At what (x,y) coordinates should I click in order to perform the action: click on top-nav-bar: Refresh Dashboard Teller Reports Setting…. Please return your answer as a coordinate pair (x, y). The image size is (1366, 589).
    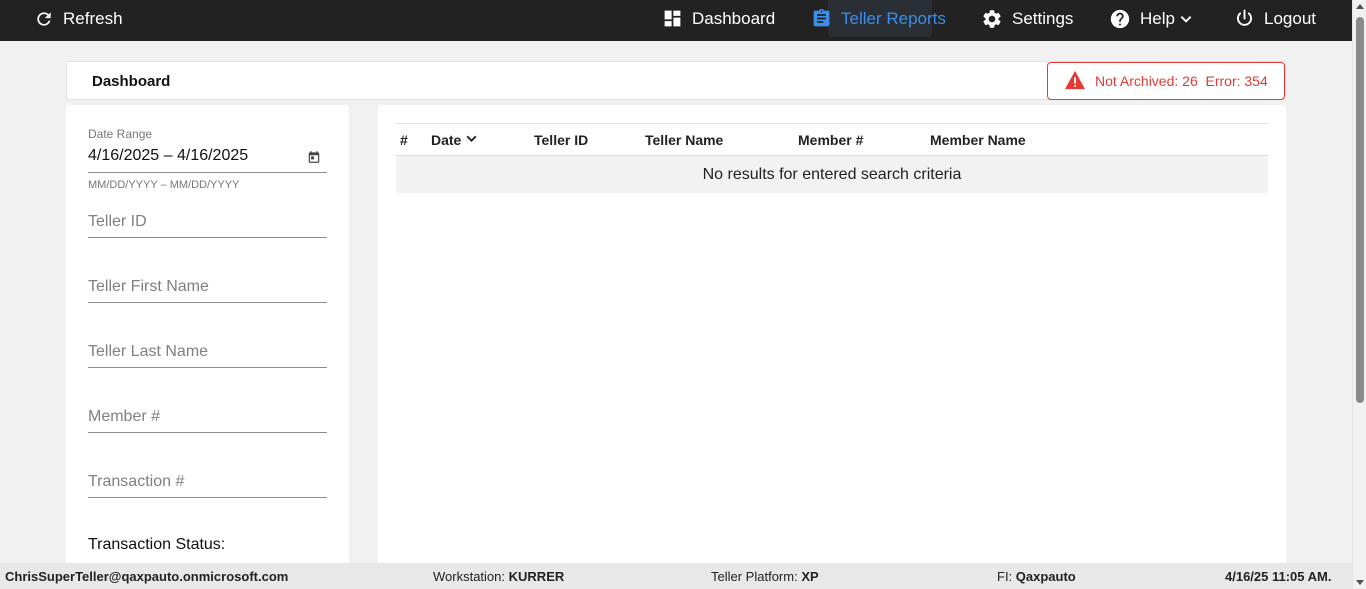
    Looking at the image, I should click on (676, 20).